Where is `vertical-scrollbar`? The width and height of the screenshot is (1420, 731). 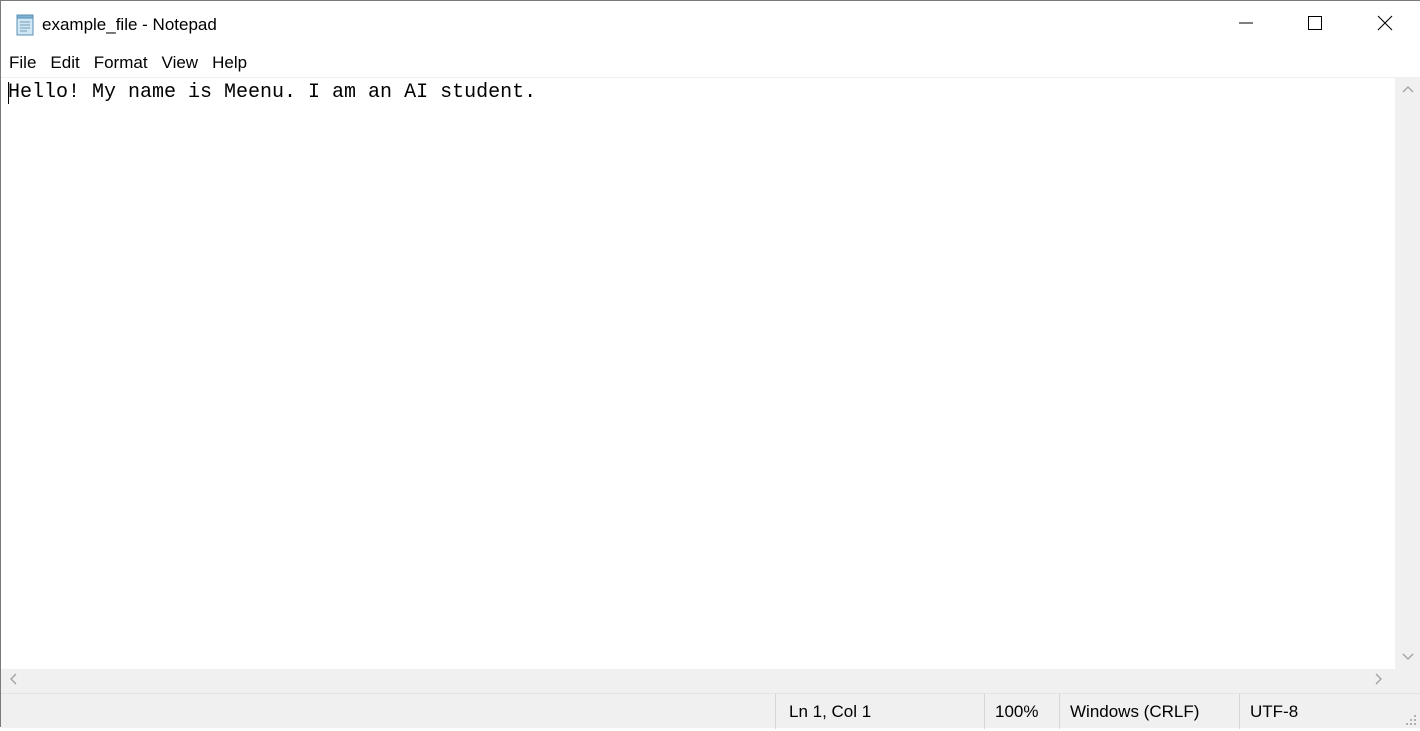 vertical-scrollbar is located at coordinates (1407, 373).